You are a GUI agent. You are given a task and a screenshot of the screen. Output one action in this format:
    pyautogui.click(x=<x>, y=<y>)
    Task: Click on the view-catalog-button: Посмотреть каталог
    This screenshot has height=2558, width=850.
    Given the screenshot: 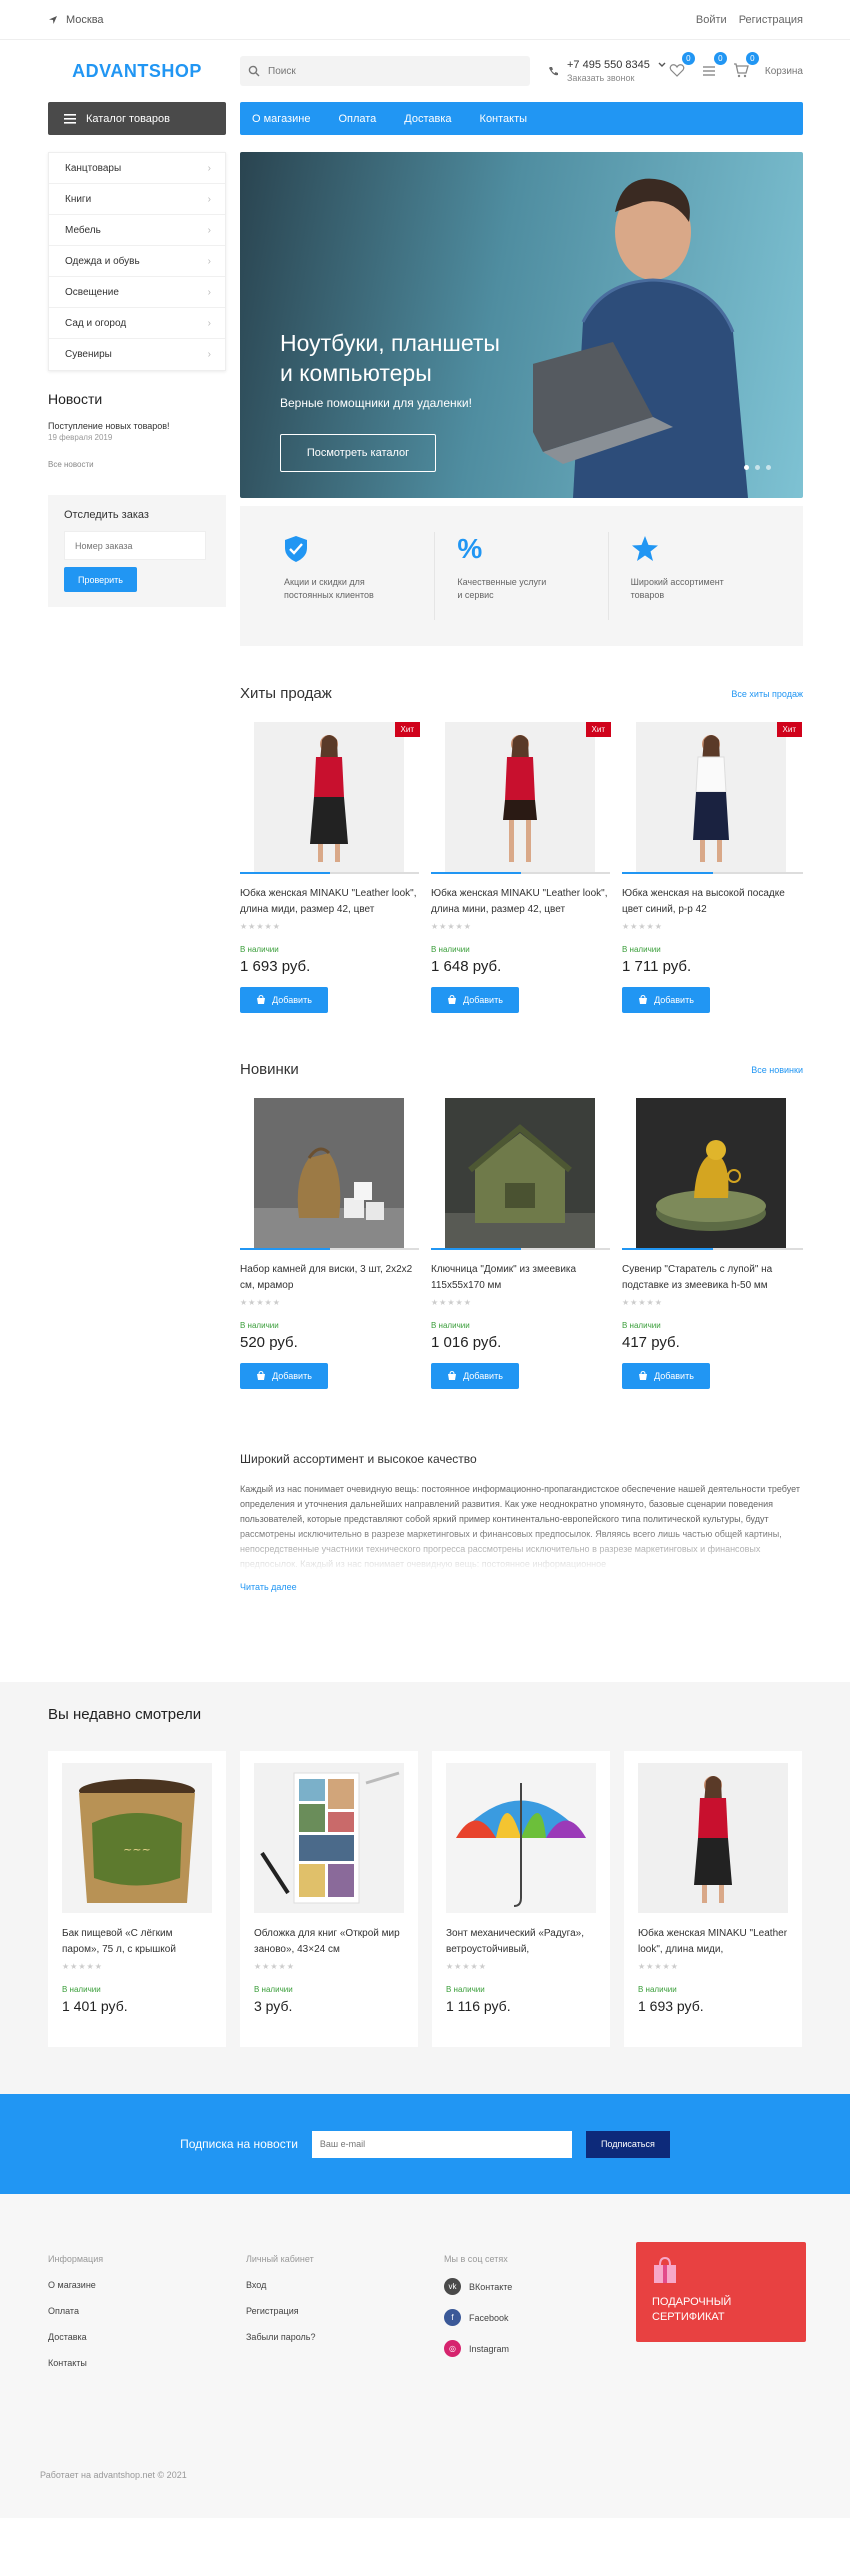 What is the action you would take?
    pyautogui.click(x=358, y=453)
    